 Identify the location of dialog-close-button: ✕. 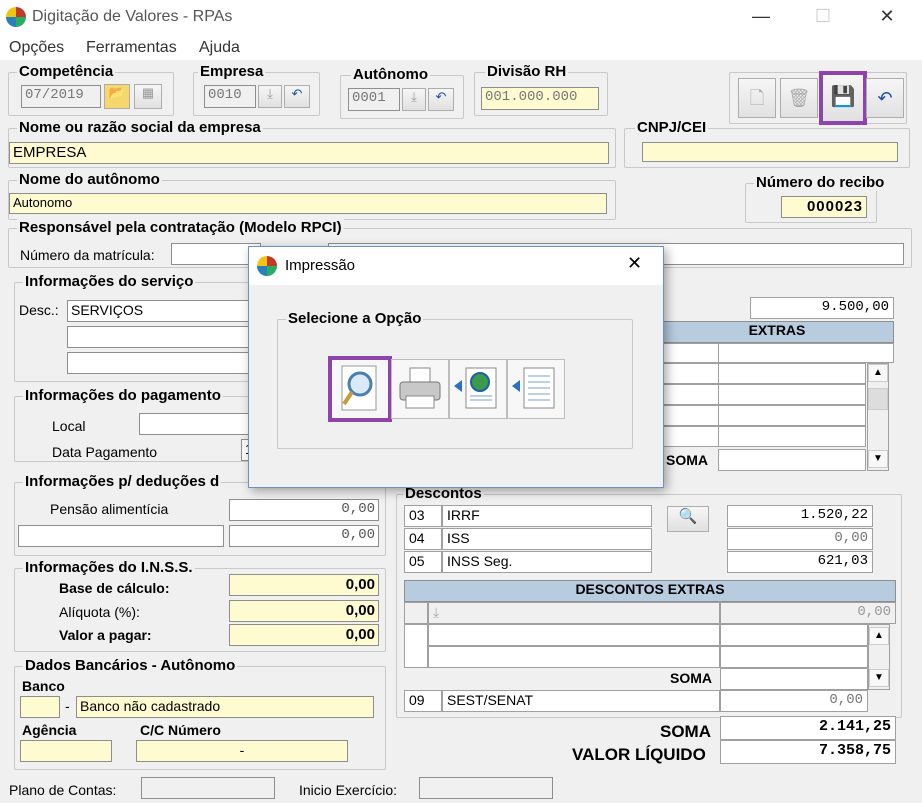
(634, 263).